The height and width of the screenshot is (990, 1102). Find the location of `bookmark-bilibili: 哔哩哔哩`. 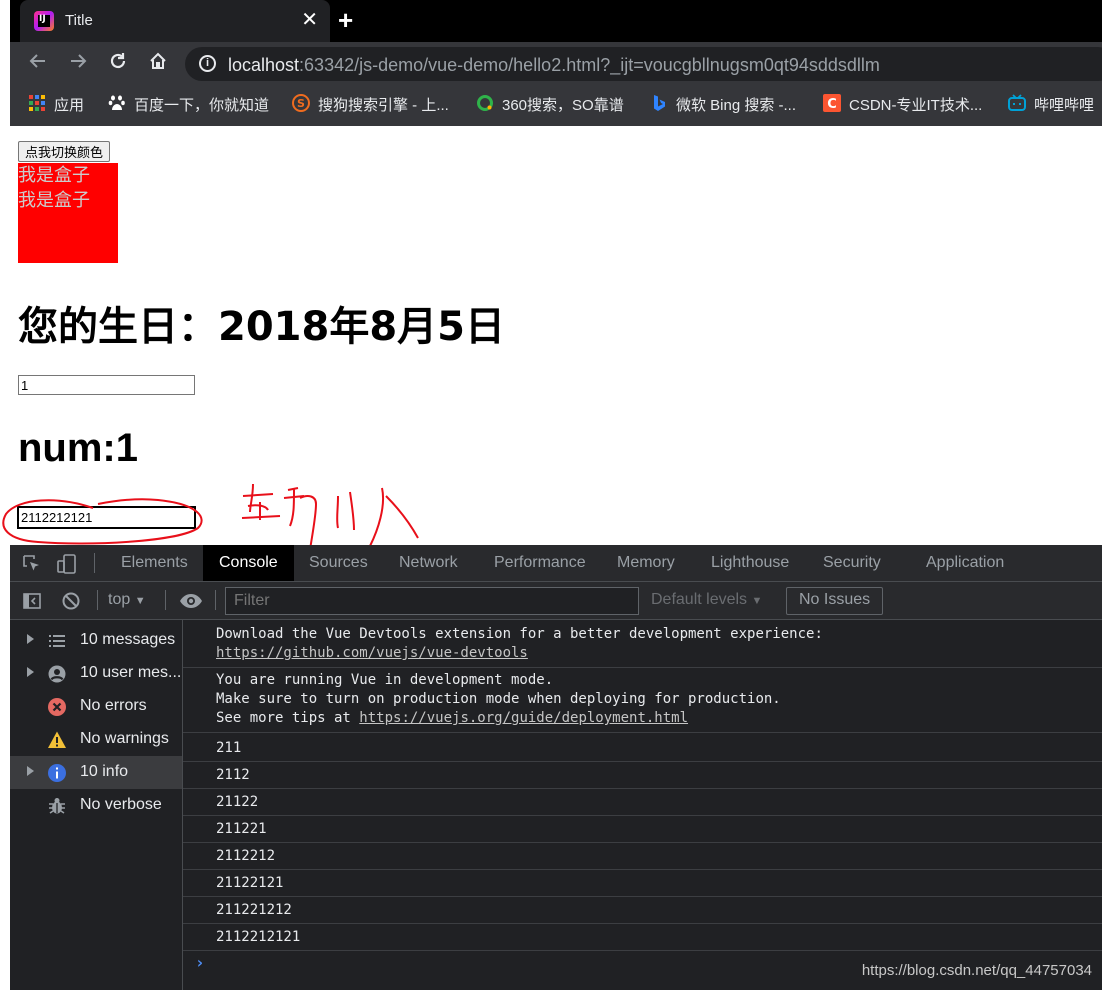

bookmark-bilibili: 哔哩哔哩 is located at coordinates (1051, 105).